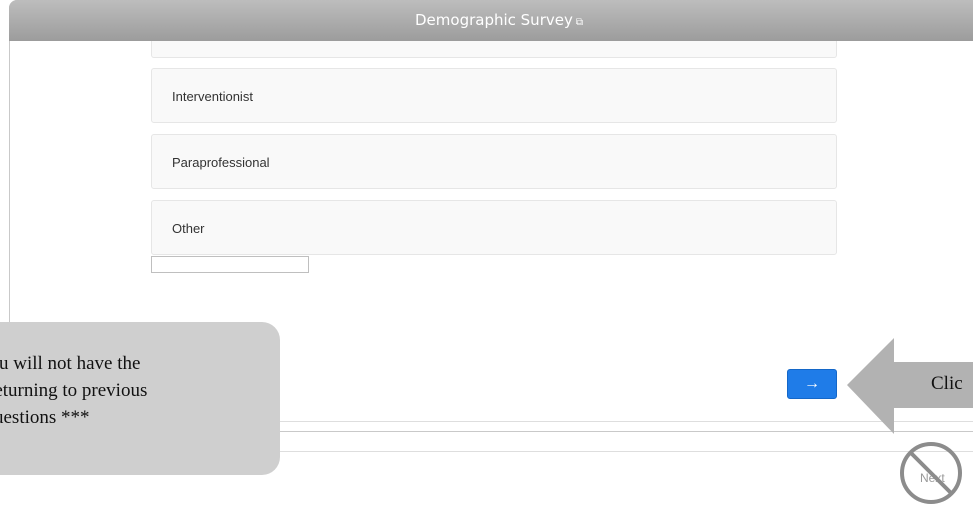 The image size is (973, 514). Describe the element at coordinates (70, 363) in the screenshot. I see `callout-line: u will not have the` at that location.